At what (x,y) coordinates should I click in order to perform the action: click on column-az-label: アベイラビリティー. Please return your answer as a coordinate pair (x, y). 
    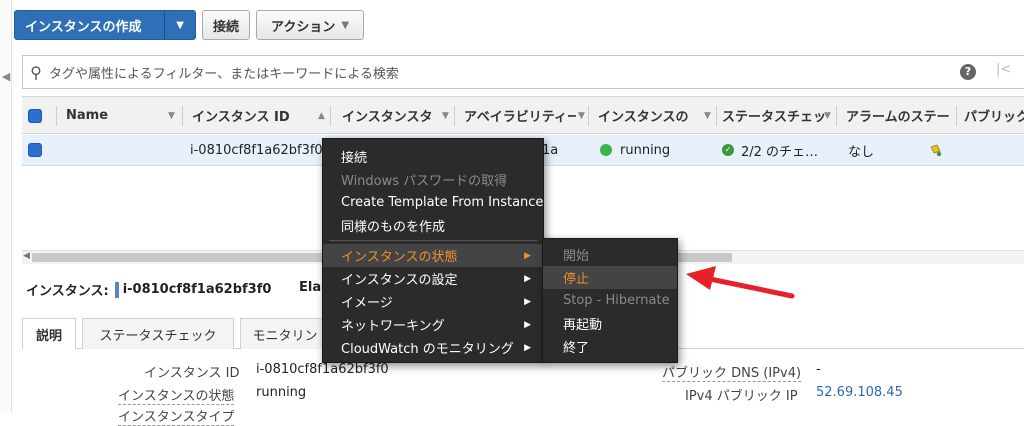
    Looking at the image, I should click on (520, 117).